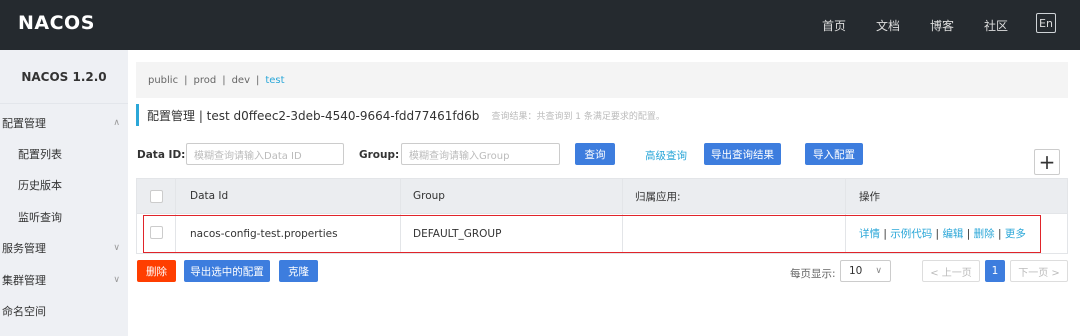 This screenshot has height=336, width=1080. What do you see at coordinates (888, 25) in the screenshot?
I see `nav-docs: 文档` at bounding box center [888, 25].